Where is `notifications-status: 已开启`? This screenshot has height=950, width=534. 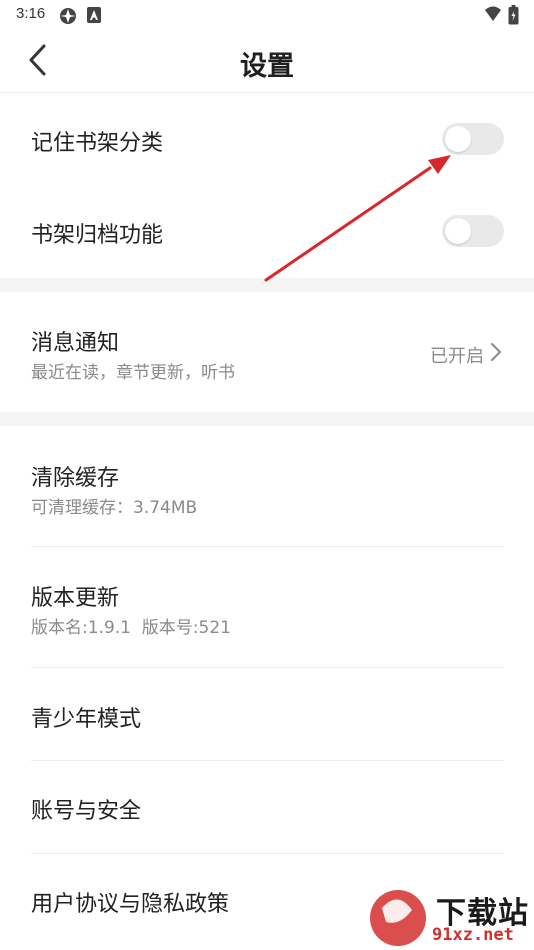 notifications-status: 已开启 is located at coordinates (457, 356).